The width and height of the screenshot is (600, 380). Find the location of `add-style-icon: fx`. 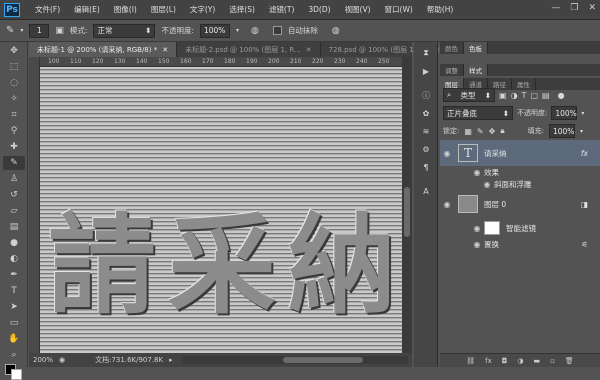

add-style-icon: fx is located at coordinates (488, 361).